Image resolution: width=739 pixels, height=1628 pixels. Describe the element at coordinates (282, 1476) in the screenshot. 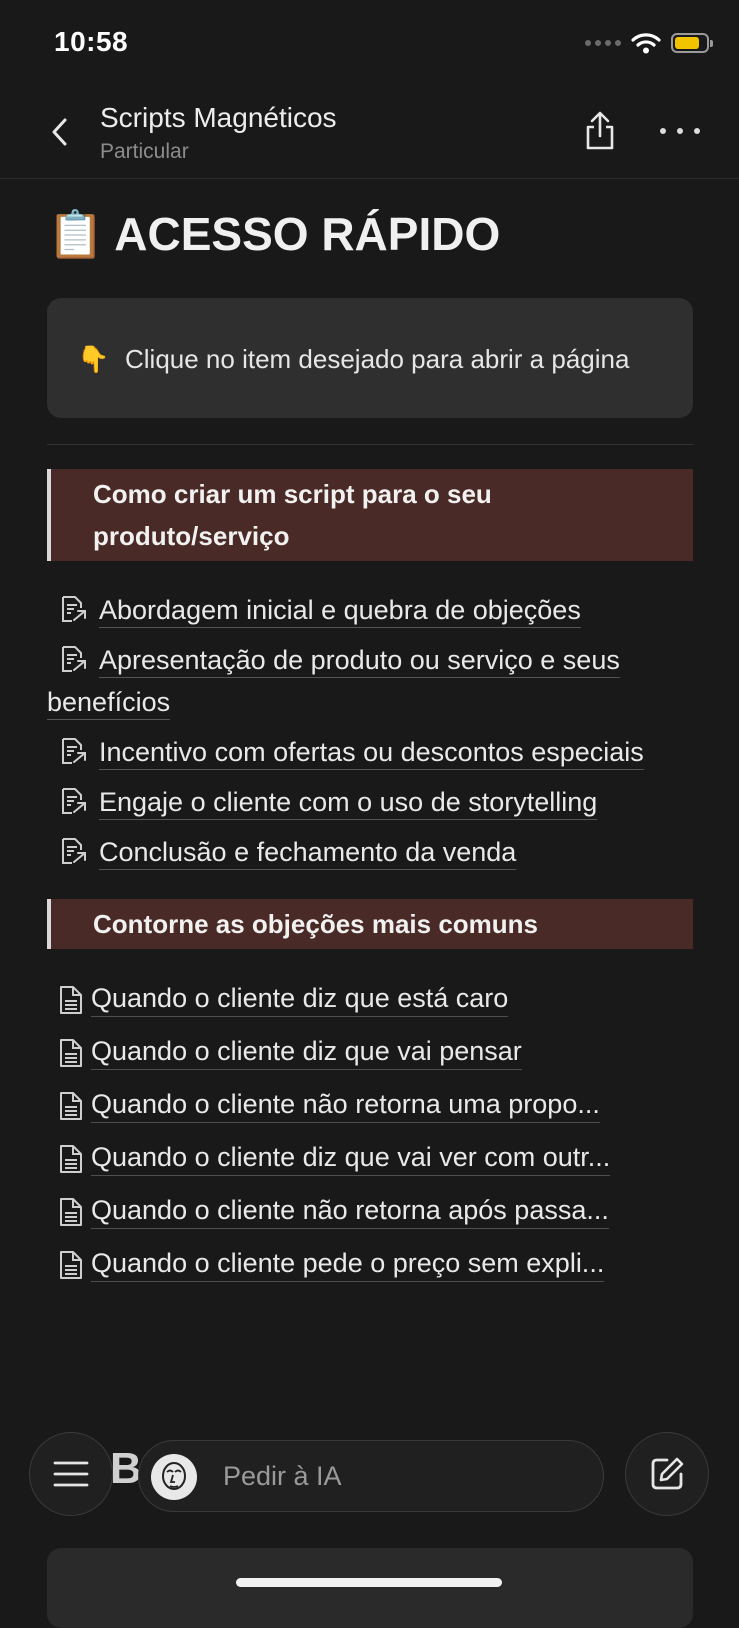

I see `ask-ai-placeholder: Pedir à IA` at that location.